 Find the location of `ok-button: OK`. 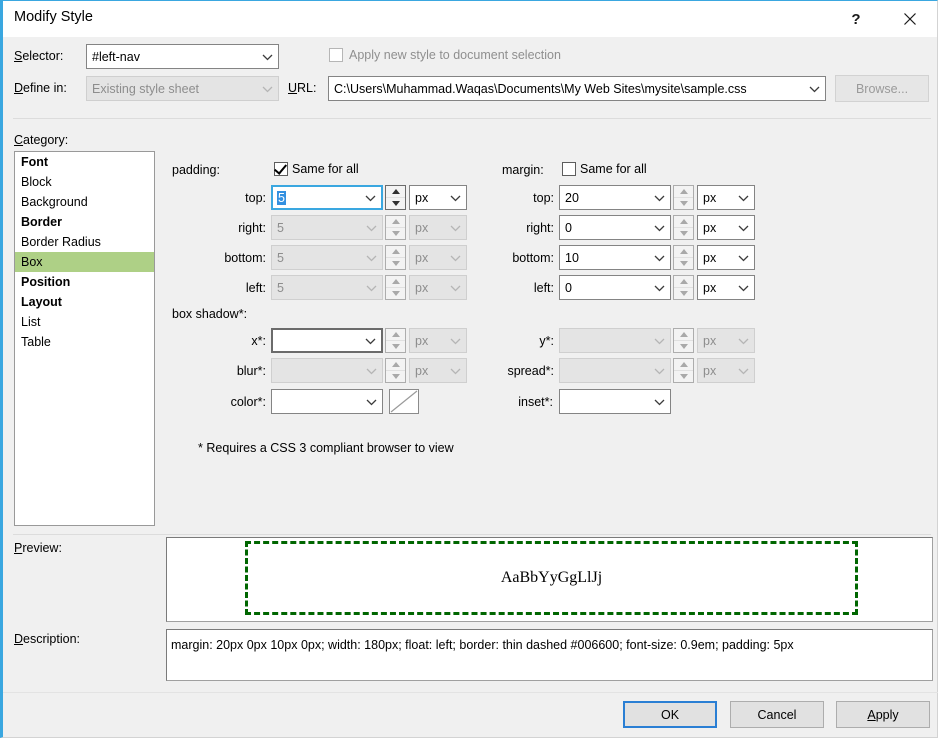

ok-button: OK is located at coordinates (670, 714).